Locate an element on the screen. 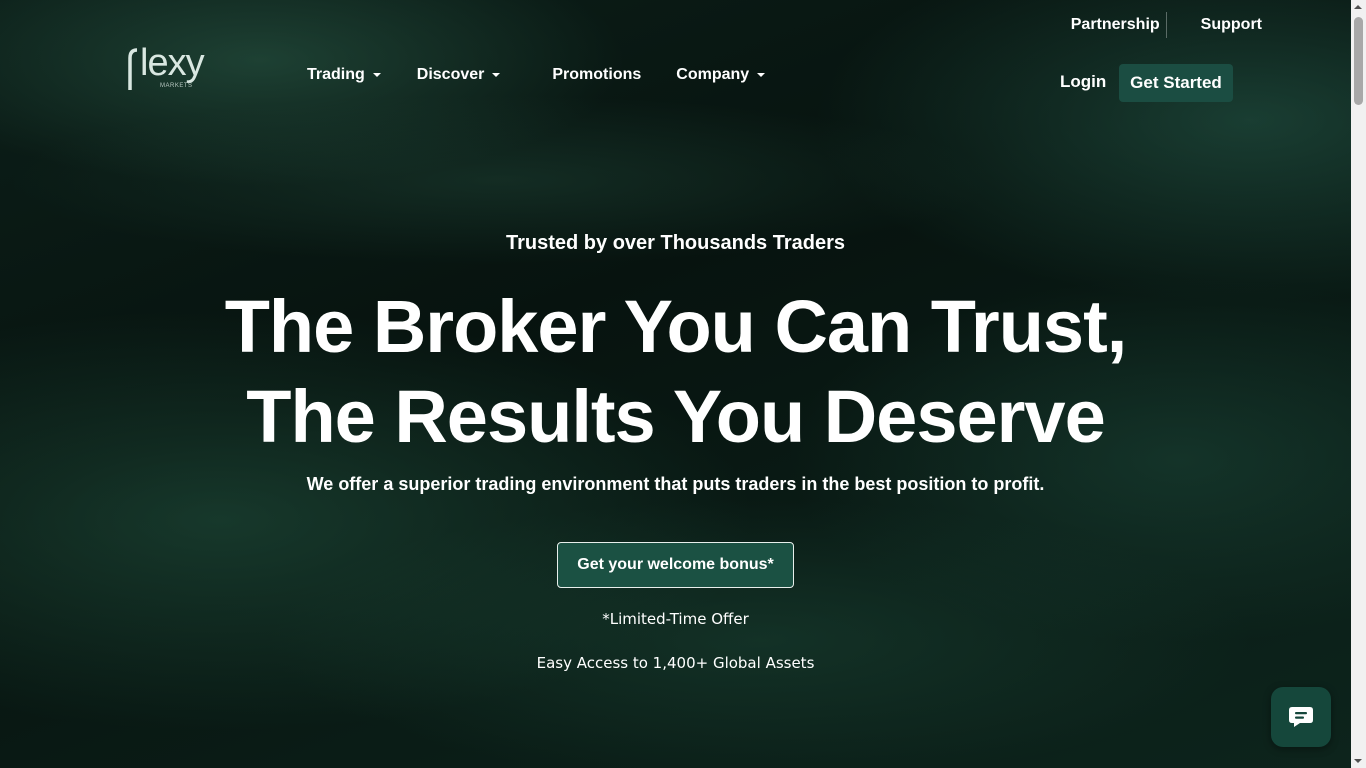 The image size is (1366, 768). nav-item-promotions: Promotions is located at coordinates (596, 75).